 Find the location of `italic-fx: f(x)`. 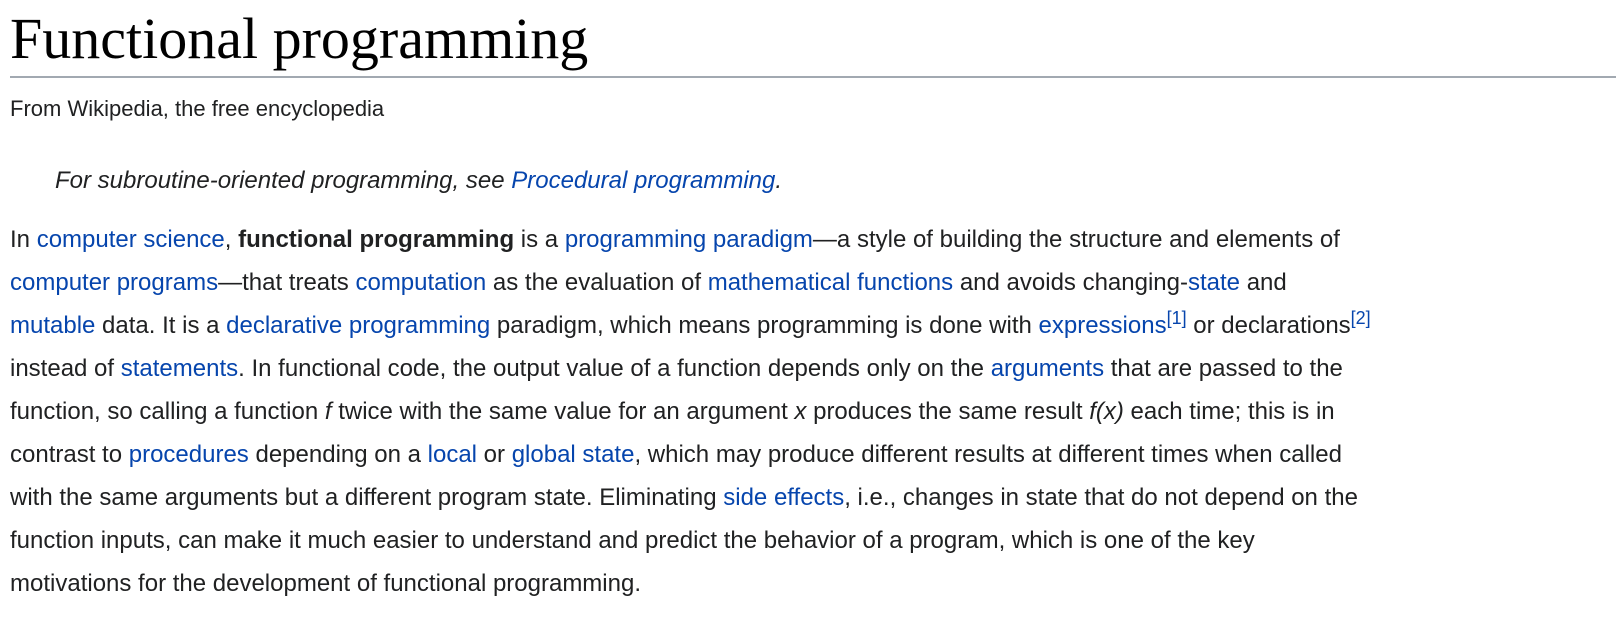

italic-fx: f(x) is located at coordinates (1106, 411).